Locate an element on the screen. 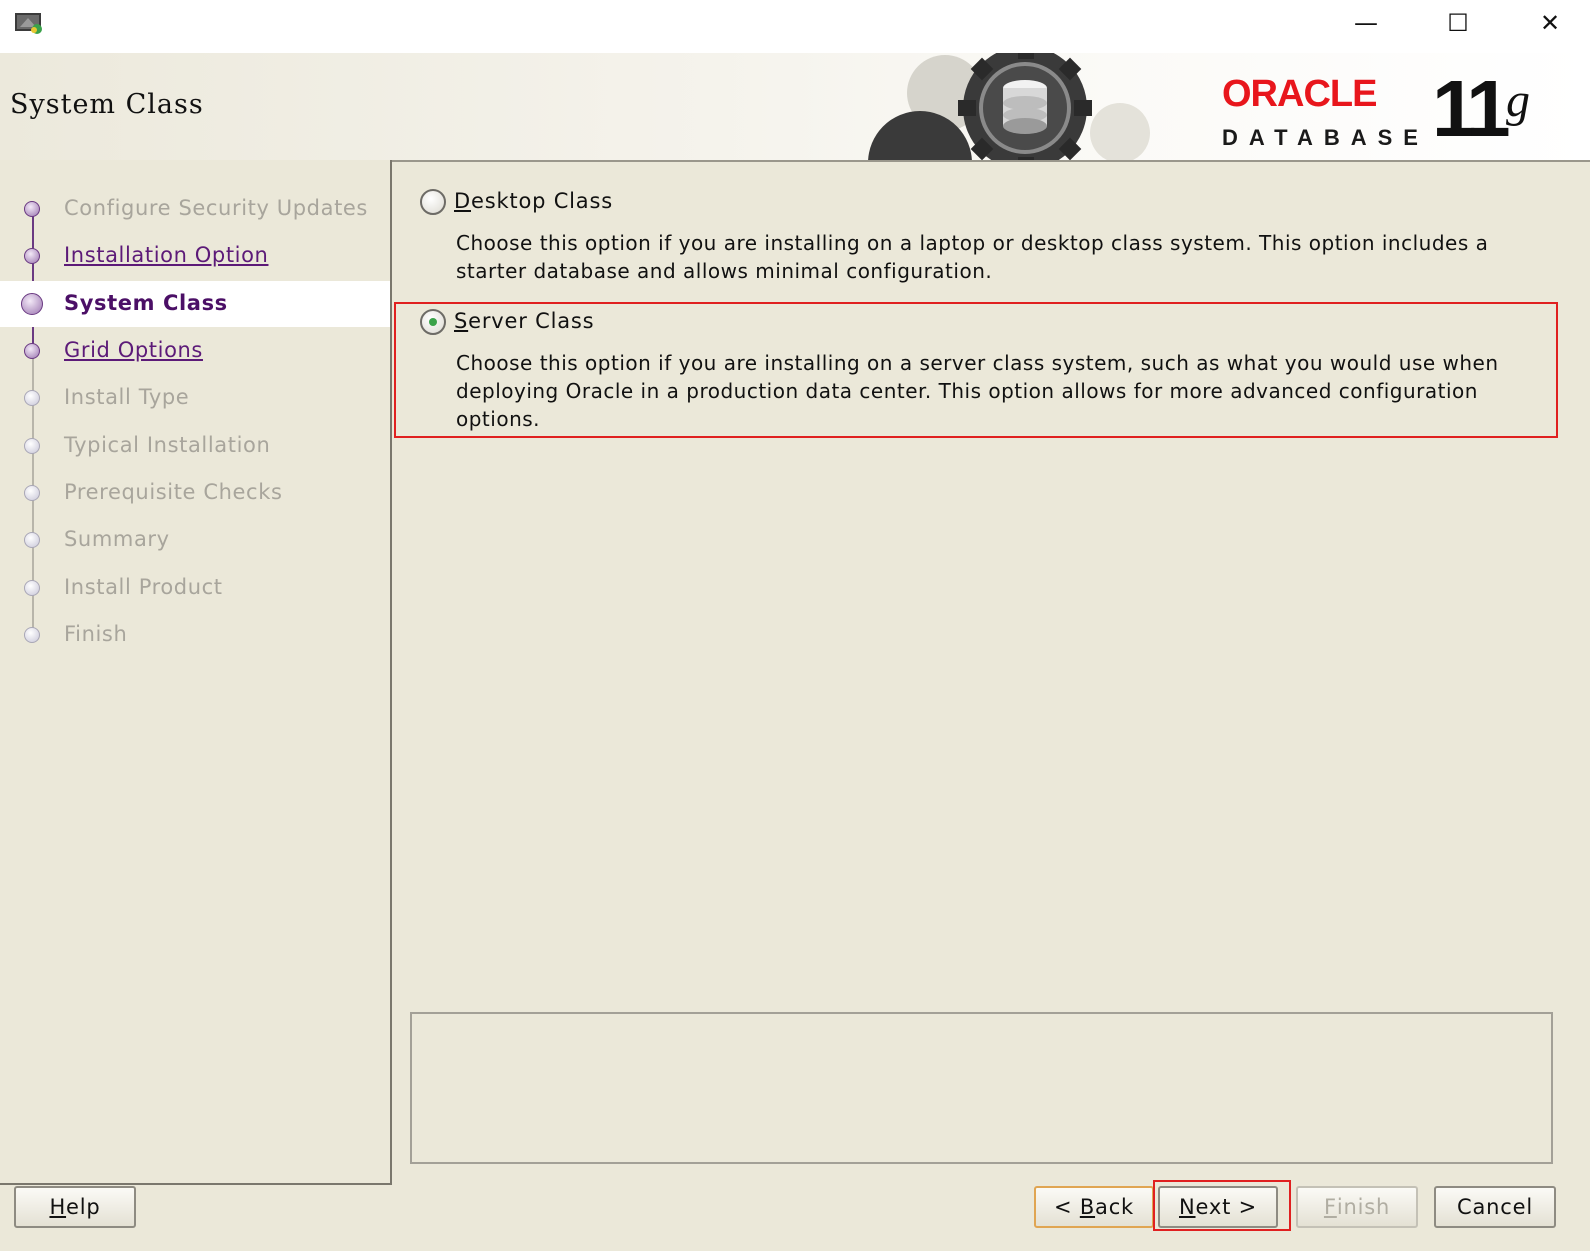  back-button: < Back is located at coordinates (1094, 1207).